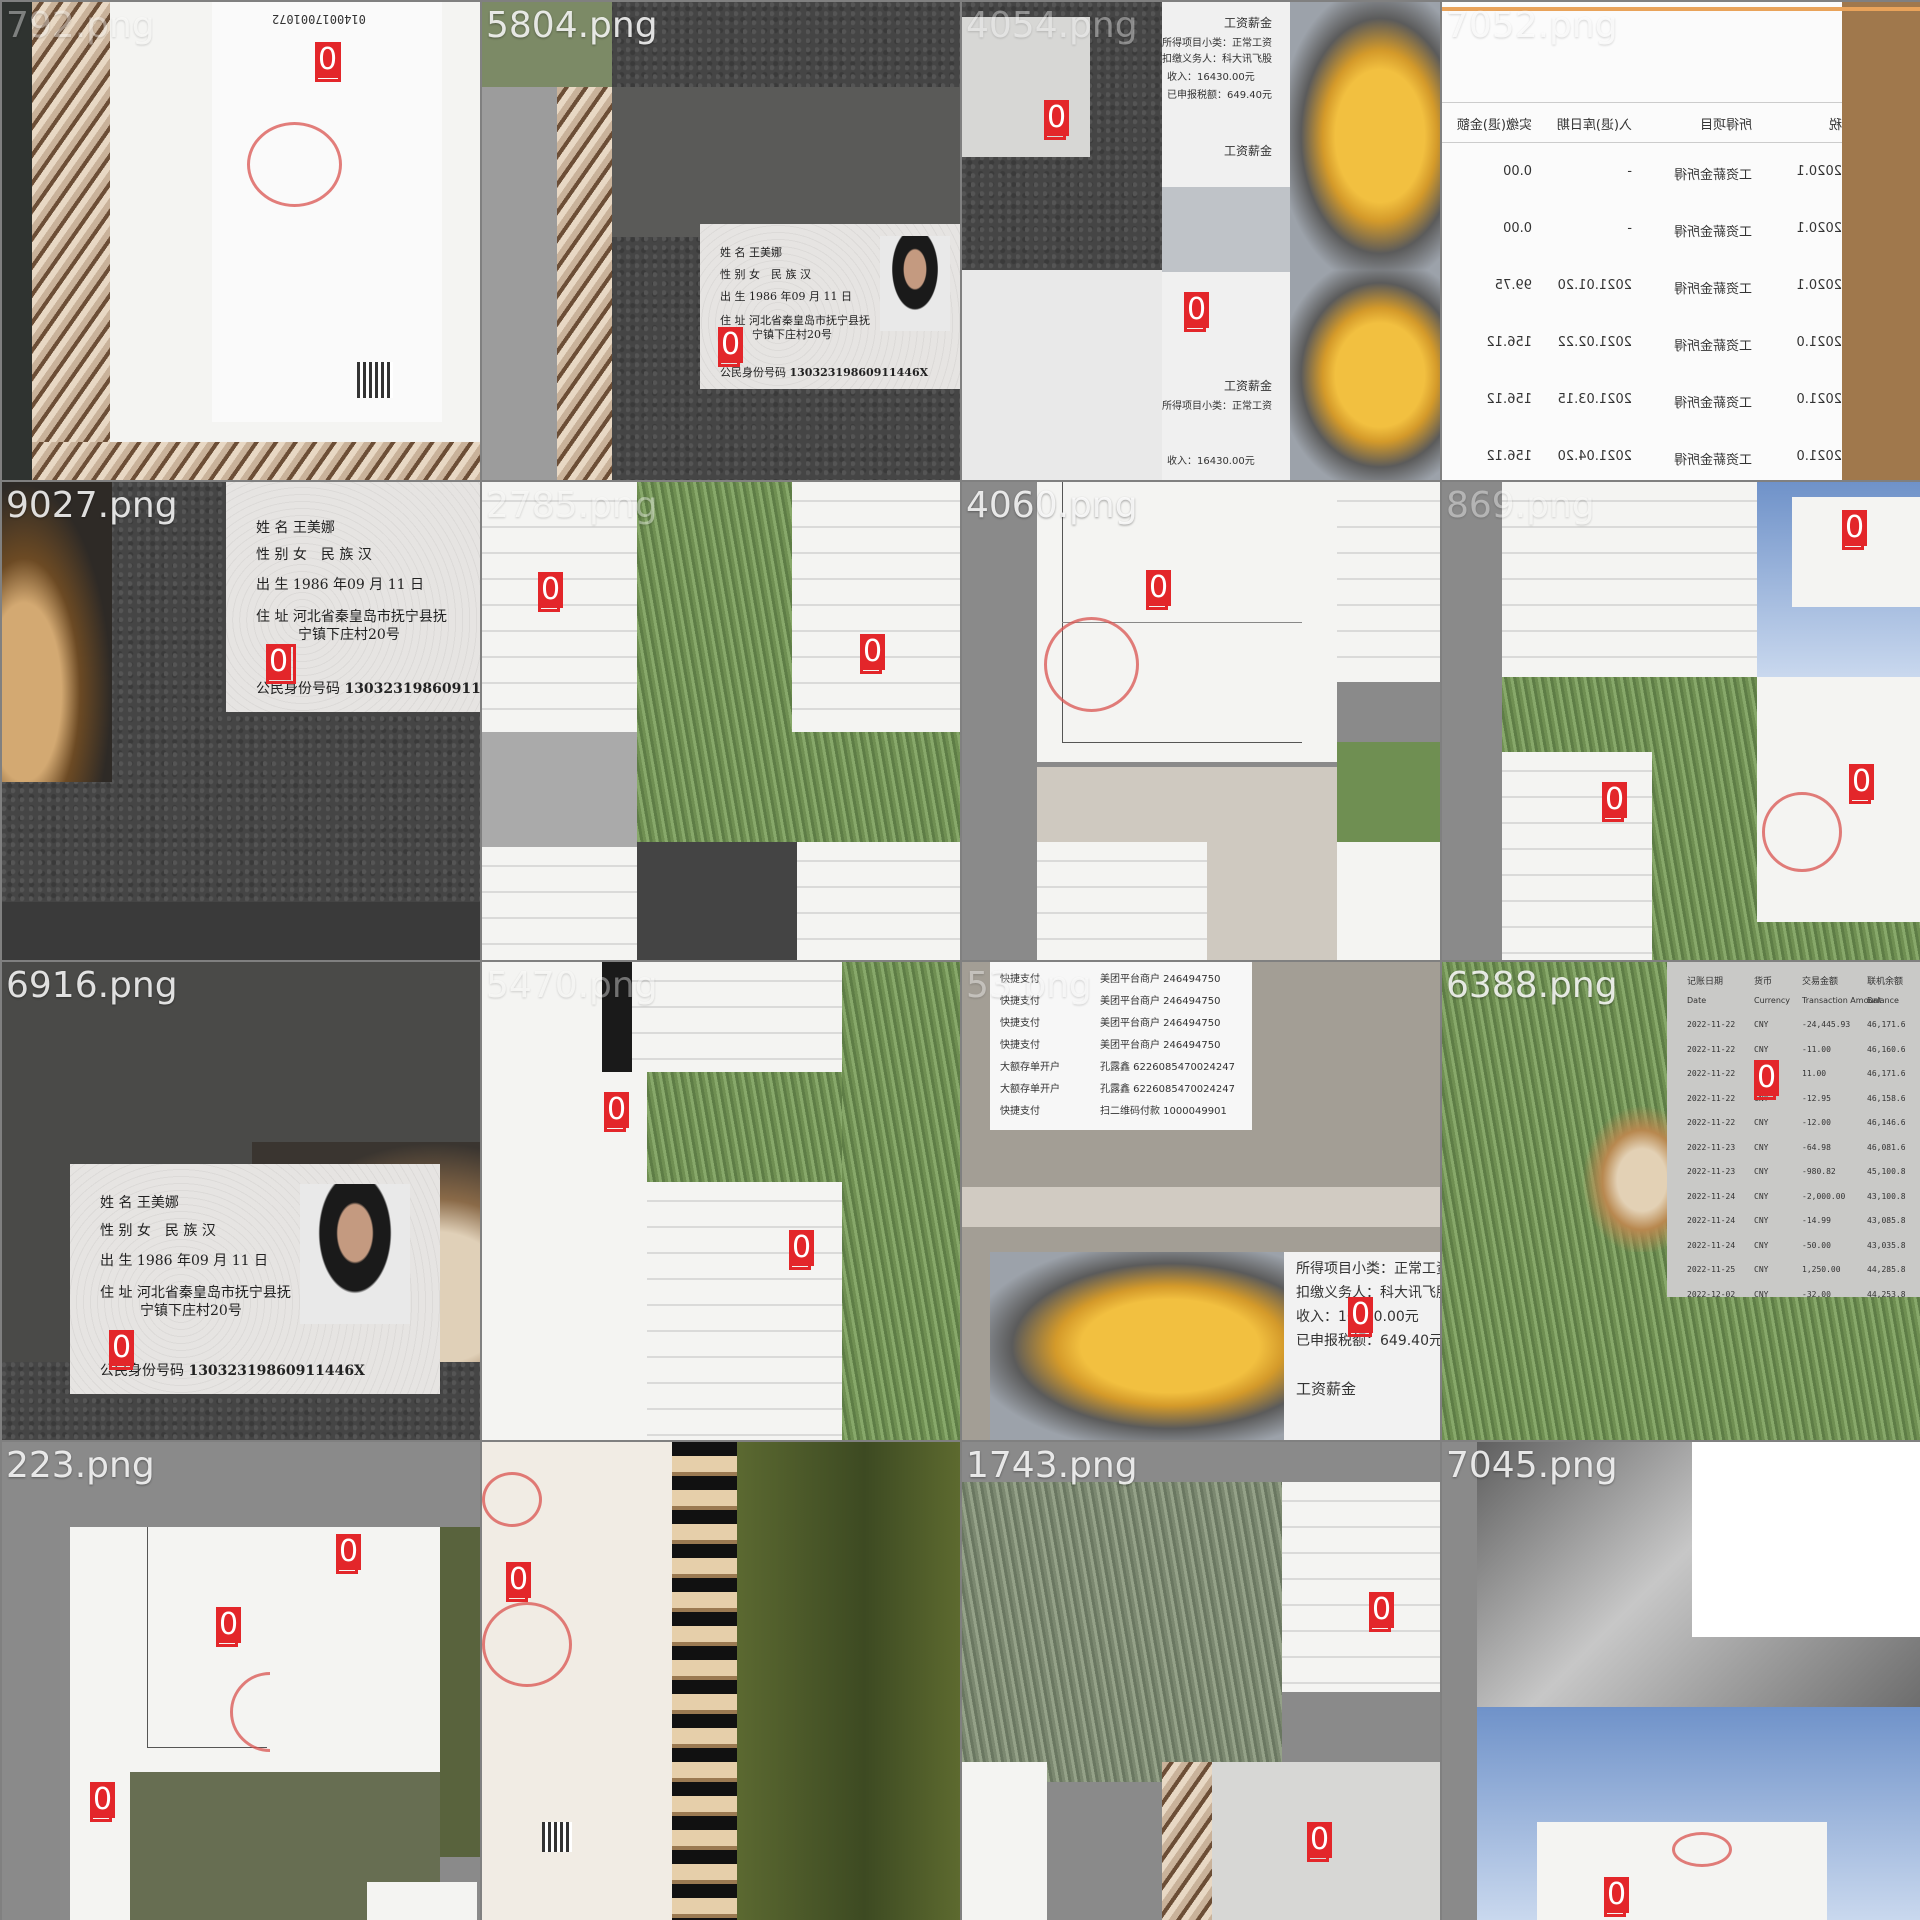 This screenshot has height=1920, width=1920. What do you see at coordinates (1711, 1147) in the screenshot?
I see `ledger-cell: 2022-11-23` at bounding box center [1711, 1147].